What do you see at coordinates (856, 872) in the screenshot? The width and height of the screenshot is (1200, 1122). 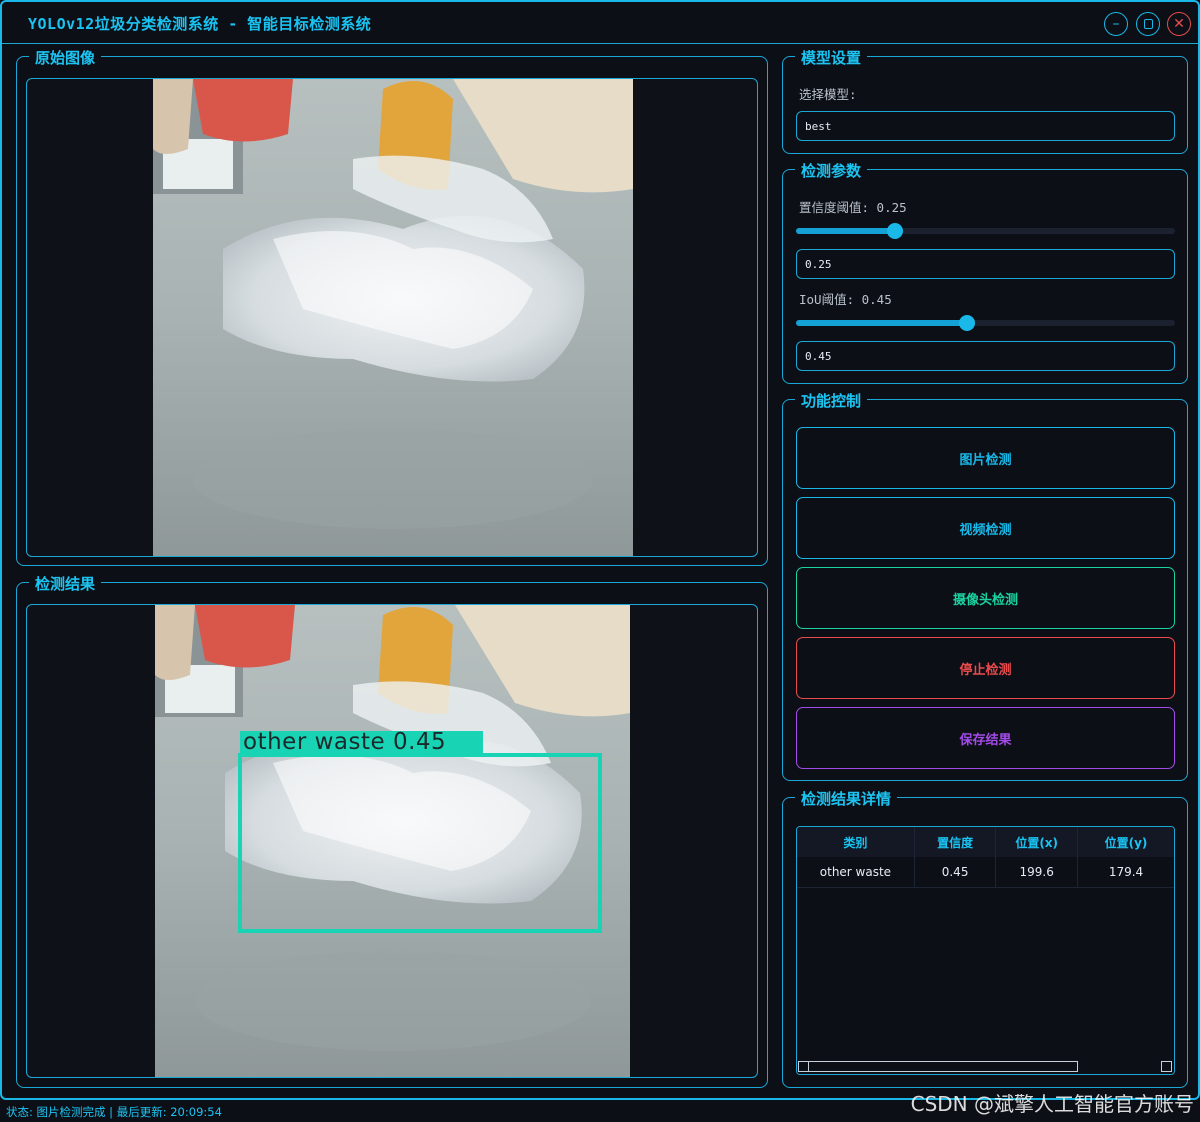 I see `cell-class: other waste` at bounding box center [856, 872].